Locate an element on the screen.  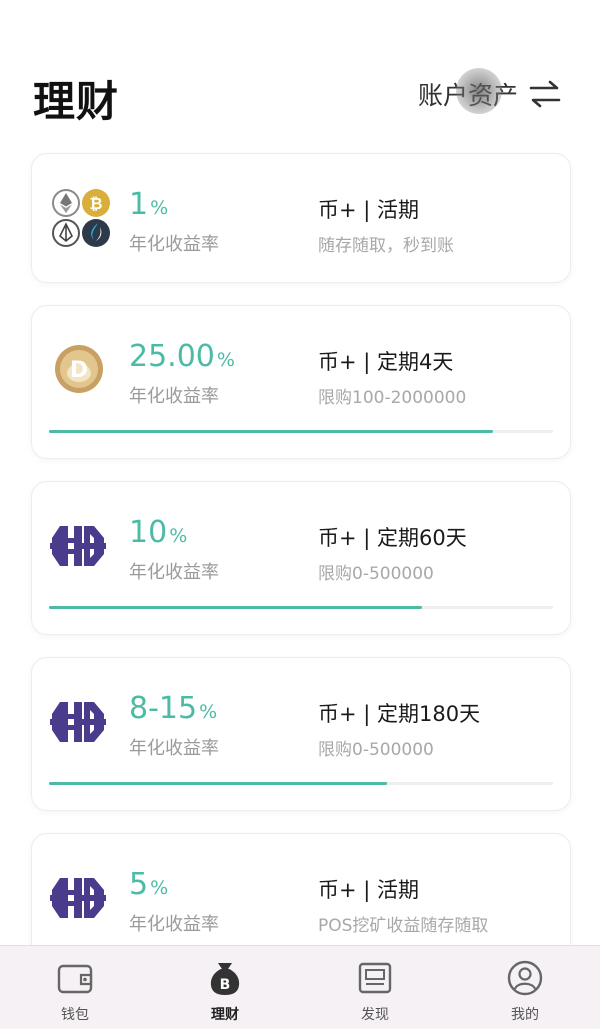
annual-rate: 8-15% is located at coordinates (173, 708).